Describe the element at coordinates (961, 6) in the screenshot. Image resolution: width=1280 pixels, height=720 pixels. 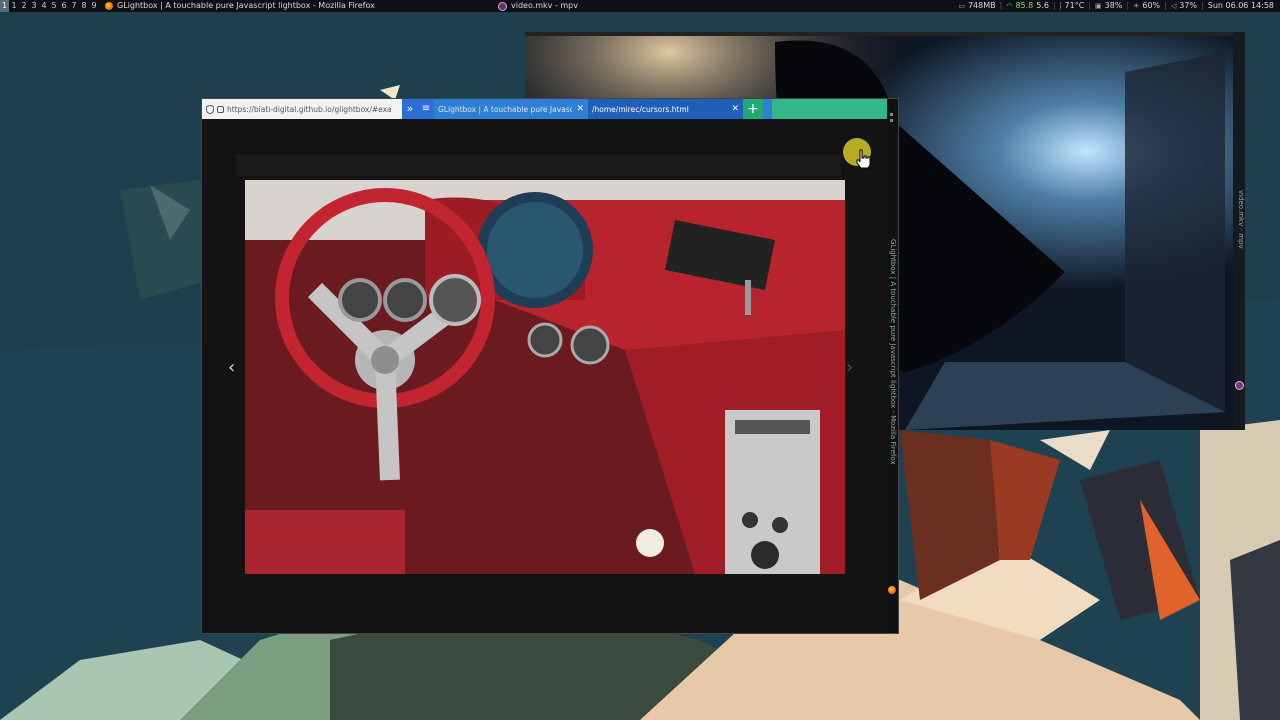
I see `memory-icon: ▭` at that location.